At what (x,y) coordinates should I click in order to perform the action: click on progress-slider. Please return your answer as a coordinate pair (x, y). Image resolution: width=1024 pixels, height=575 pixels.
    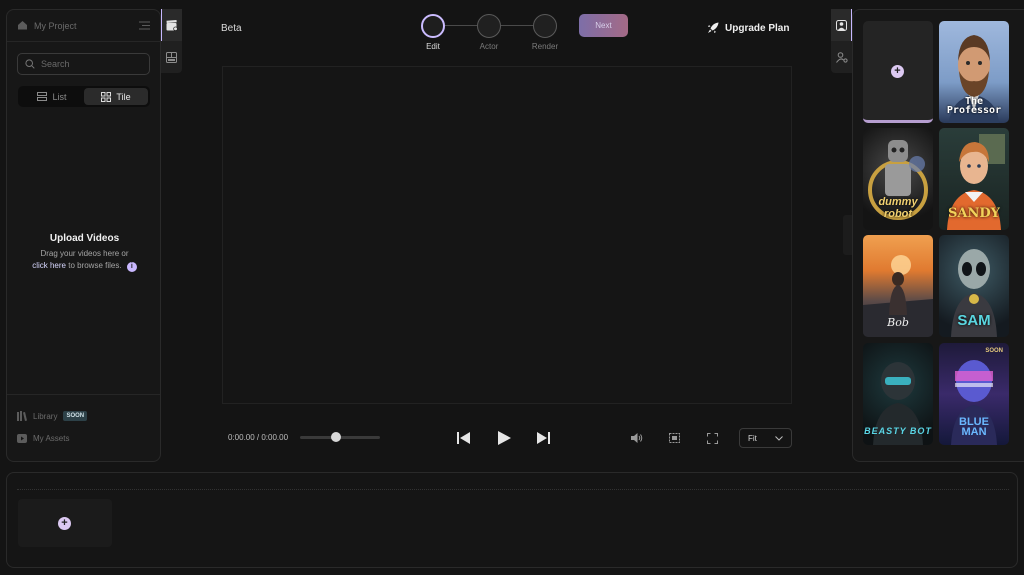
    Looking at the image, I should click on (340, 437).